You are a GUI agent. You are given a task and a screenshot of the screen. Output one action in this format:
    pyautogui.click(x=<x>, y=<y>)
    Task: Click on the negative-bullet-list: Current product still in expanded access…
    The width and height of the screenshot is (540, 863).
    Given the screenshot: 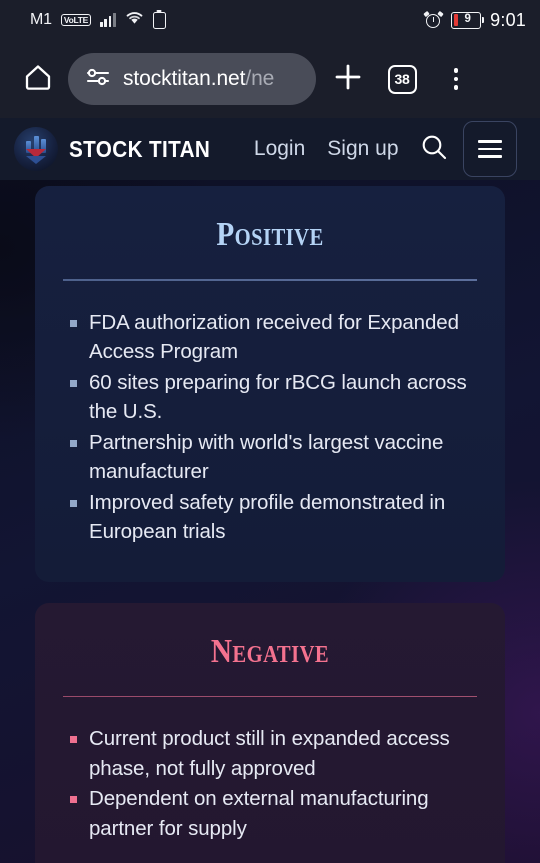 What is the action you would take?
    pyautogui.click(x=270, y=783)
    